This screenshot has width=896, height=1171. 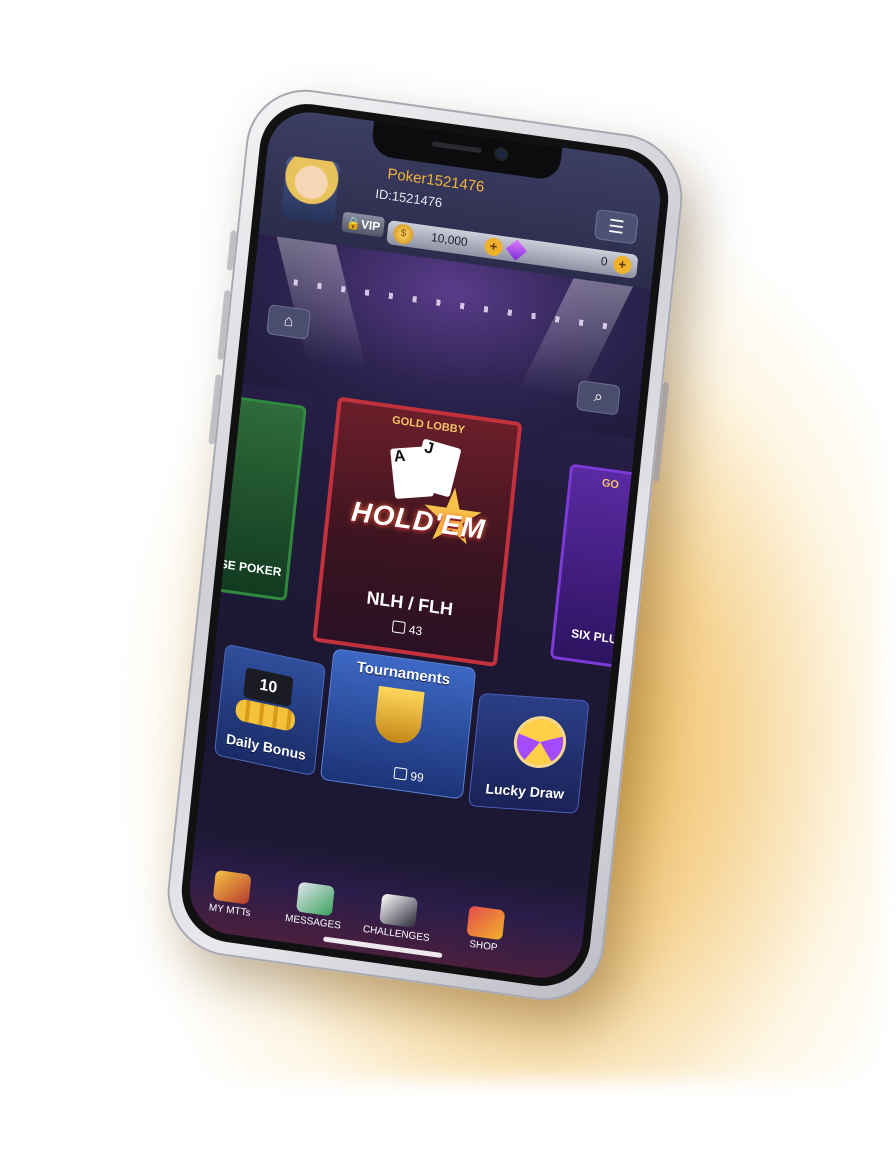 I want to click on lucky-draw-tile: Lucky Draw, so click(x=528, y=753).